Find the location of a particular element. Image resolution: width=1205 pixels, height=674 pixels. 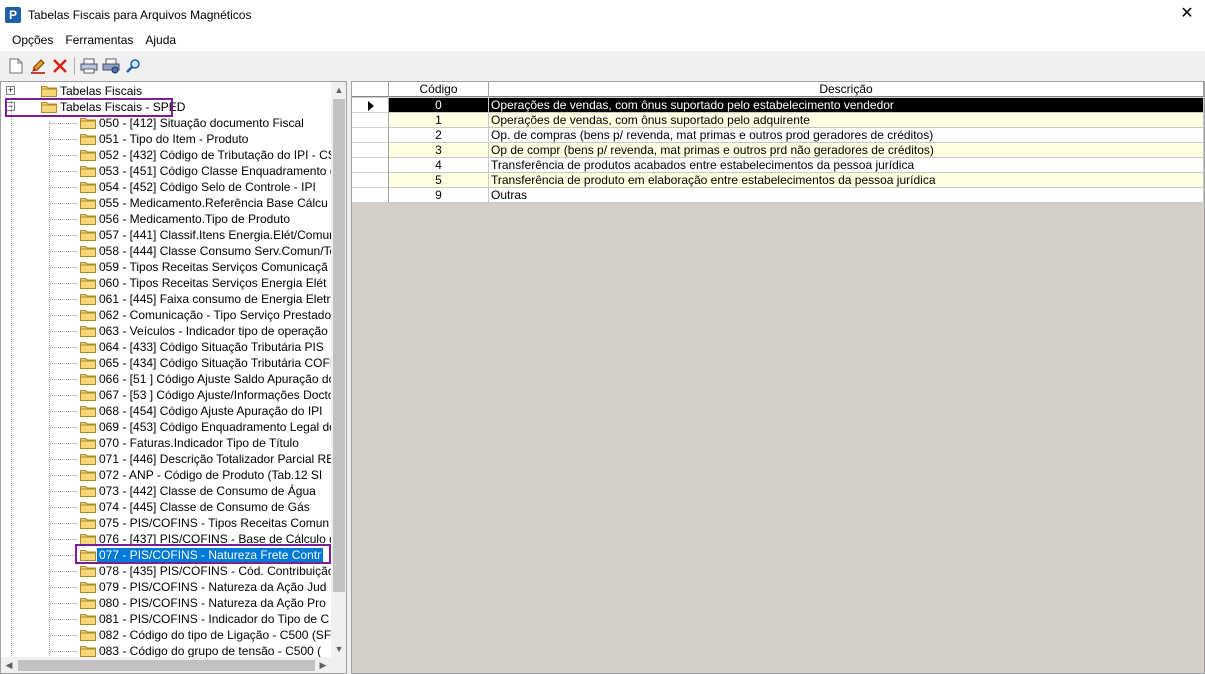

tree-node: 055 - Medicamento.Referência Base Cálcu is located at coordinates (166, 203).